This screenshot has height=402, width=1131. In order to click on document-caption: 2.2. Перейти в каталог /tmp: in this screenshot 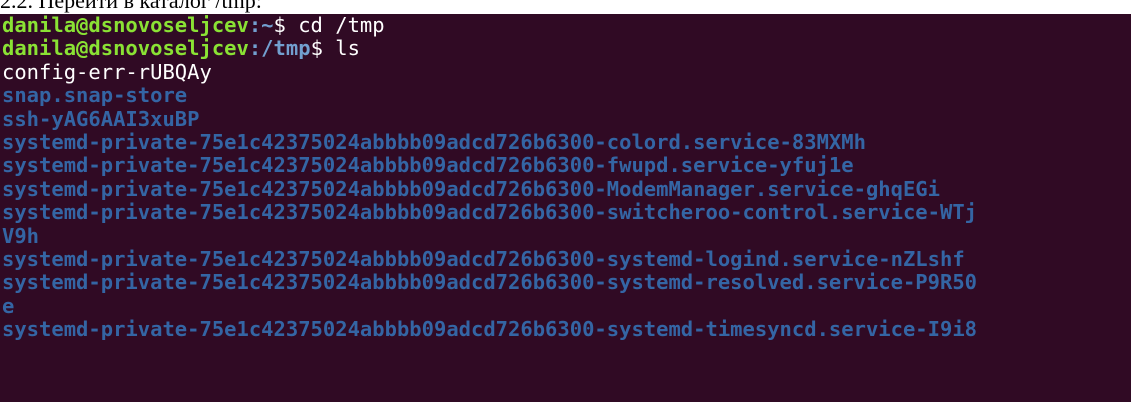, I will do `click(565, 7)`.